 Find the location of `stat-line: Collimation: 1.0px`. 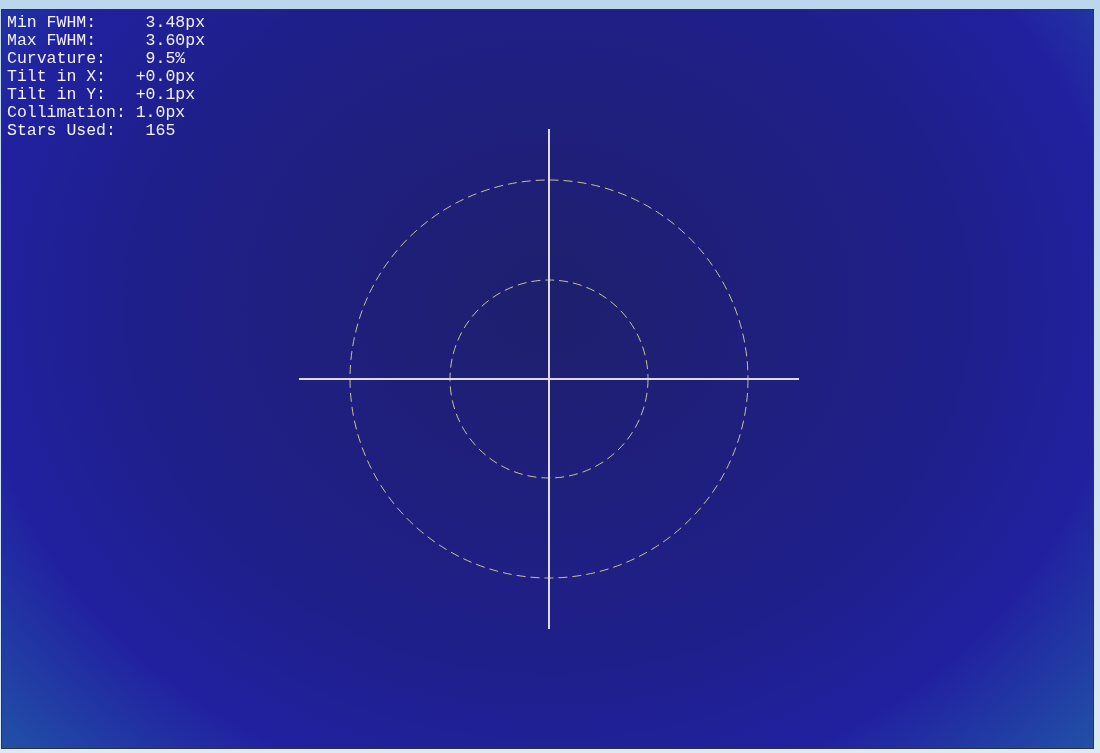

stat-line: Collimation: 1.0px is located at coordinates (96, 113).